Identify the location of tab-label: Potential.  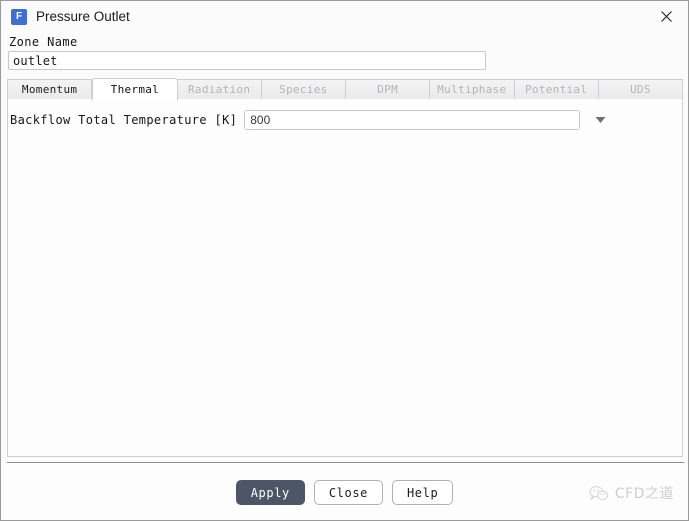
(556, 89).